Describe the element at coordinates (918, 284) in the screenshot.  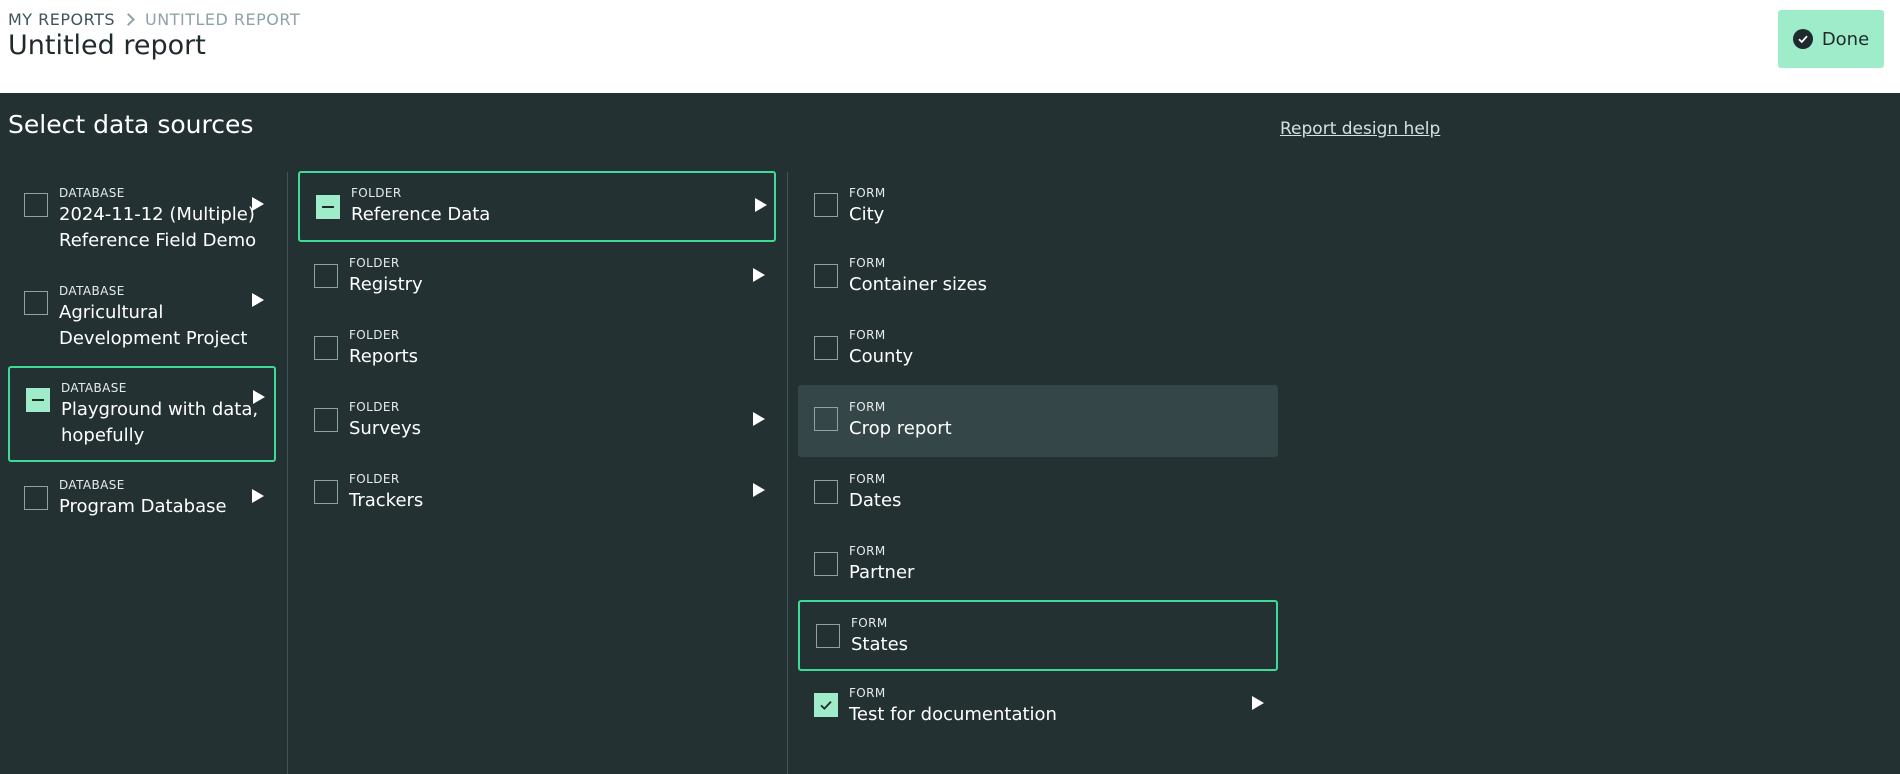
I see `form-label: Container sizes` at that location.